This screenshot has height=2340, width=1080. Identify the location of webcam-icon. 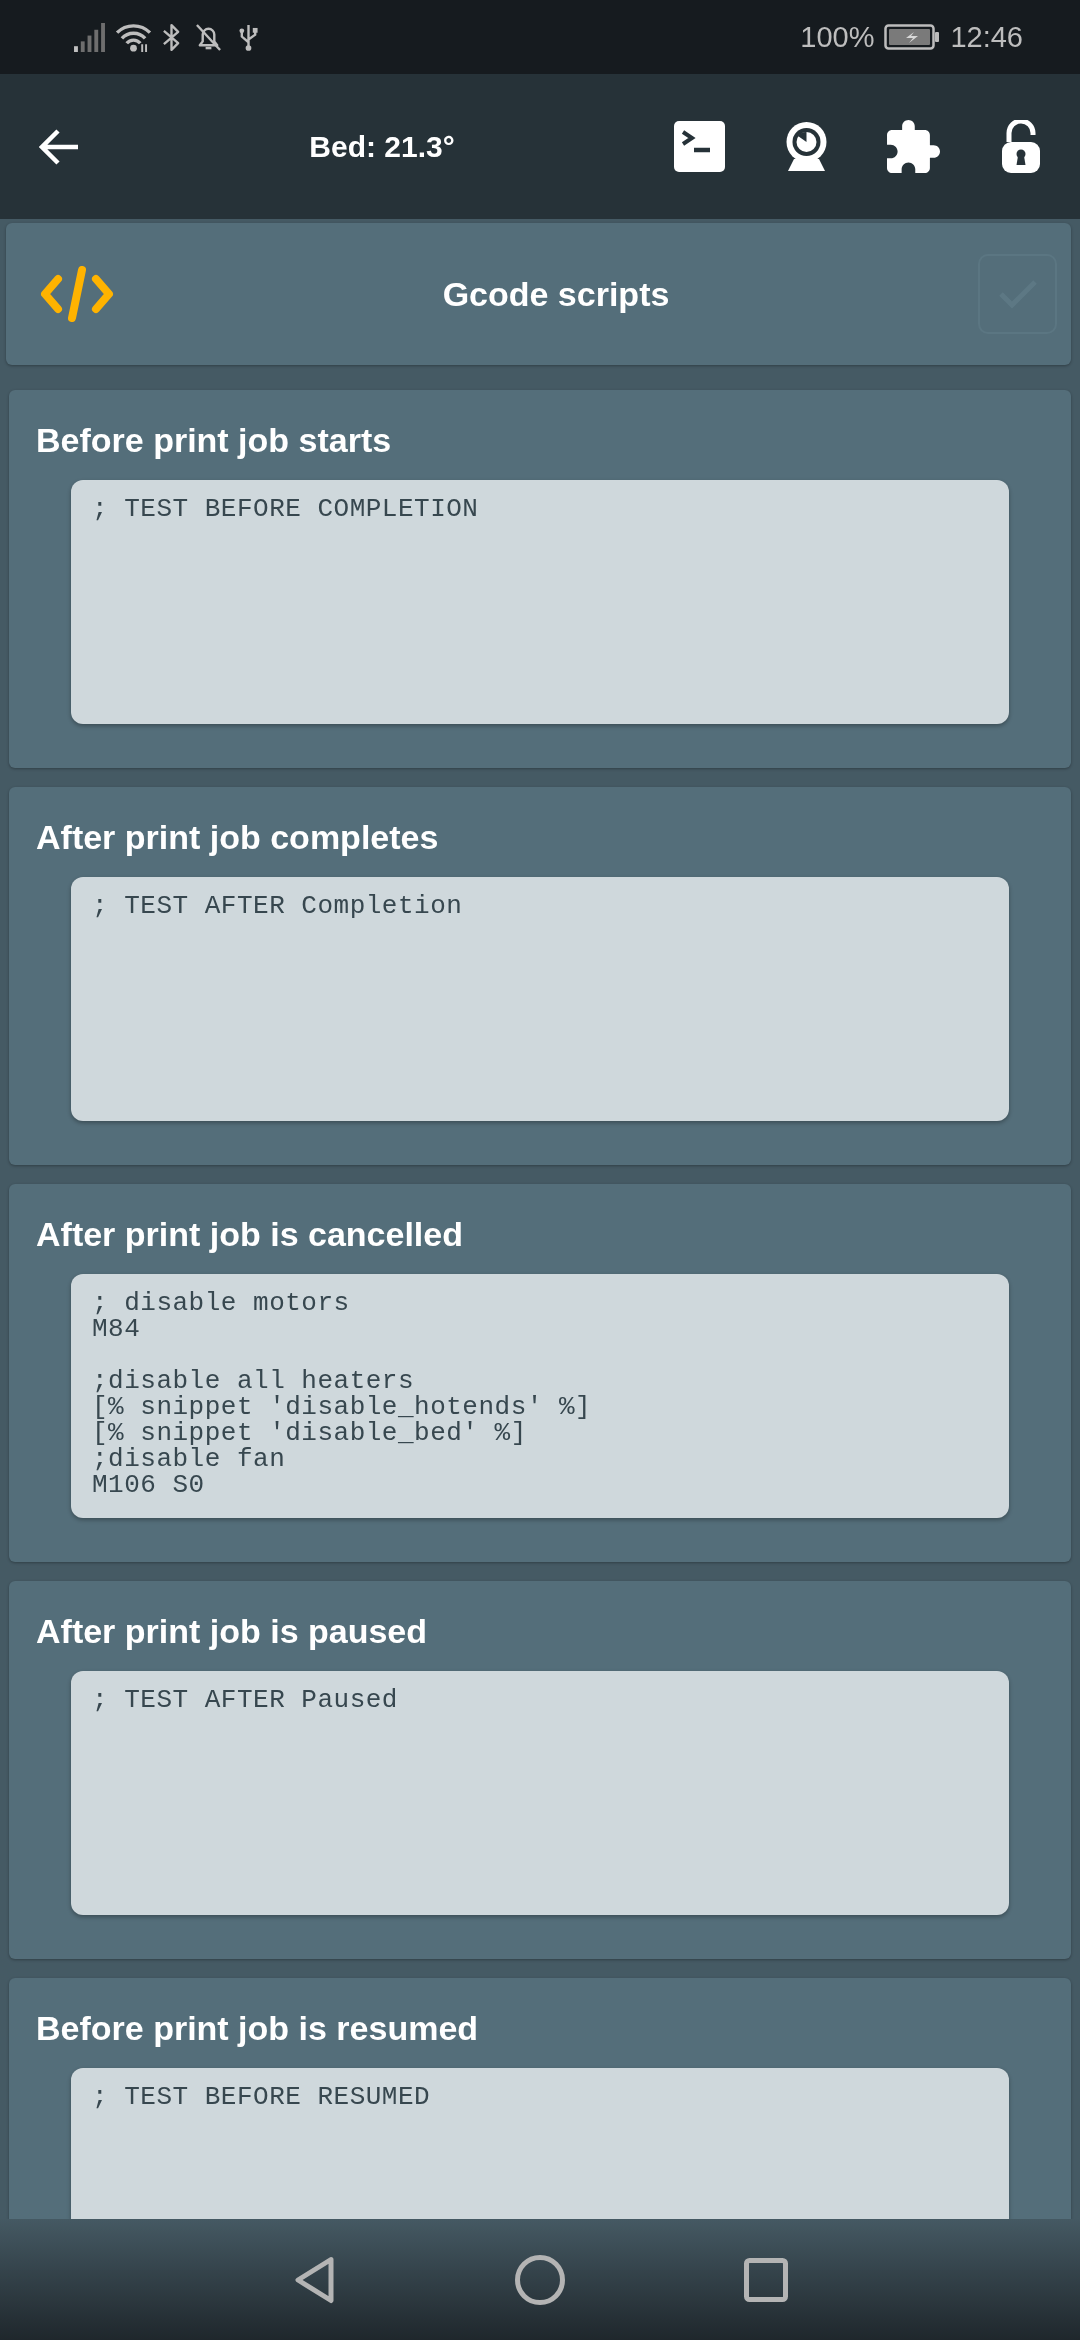
(806, 146).